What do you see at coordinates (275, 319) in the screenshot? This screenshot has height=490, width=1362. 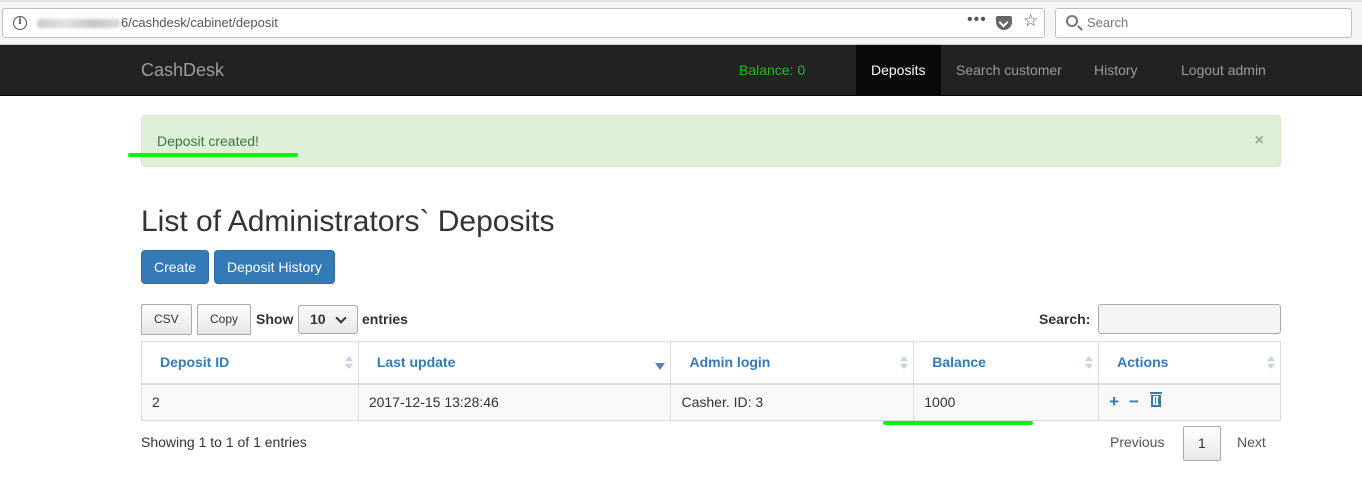 I see `show-label: Show` at bounding box center [275, 319].